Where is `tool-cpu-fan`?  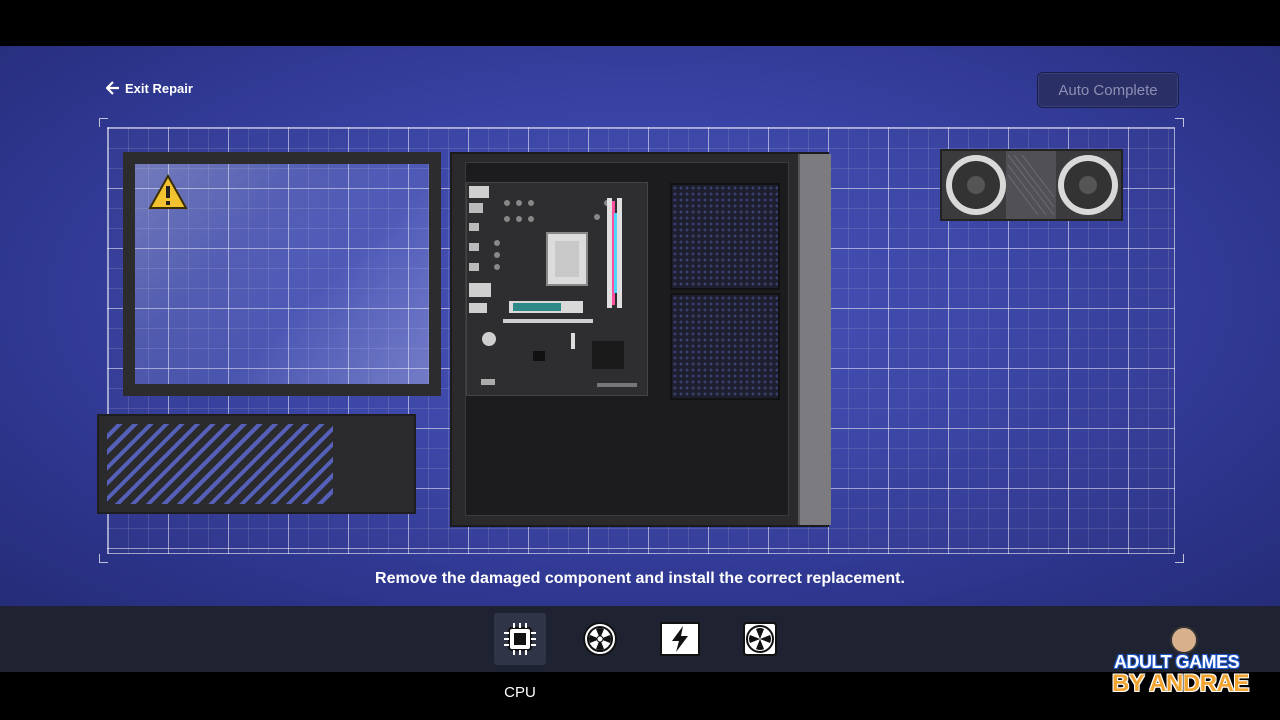
tool-cpu-fan is located at coordinates (600, 639).